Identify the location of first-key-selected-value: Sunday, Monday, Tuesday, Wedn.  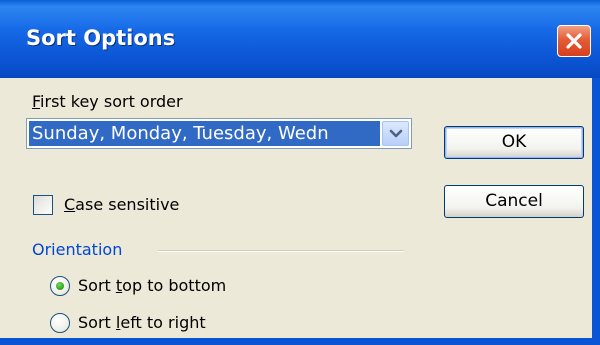
(204, 133).